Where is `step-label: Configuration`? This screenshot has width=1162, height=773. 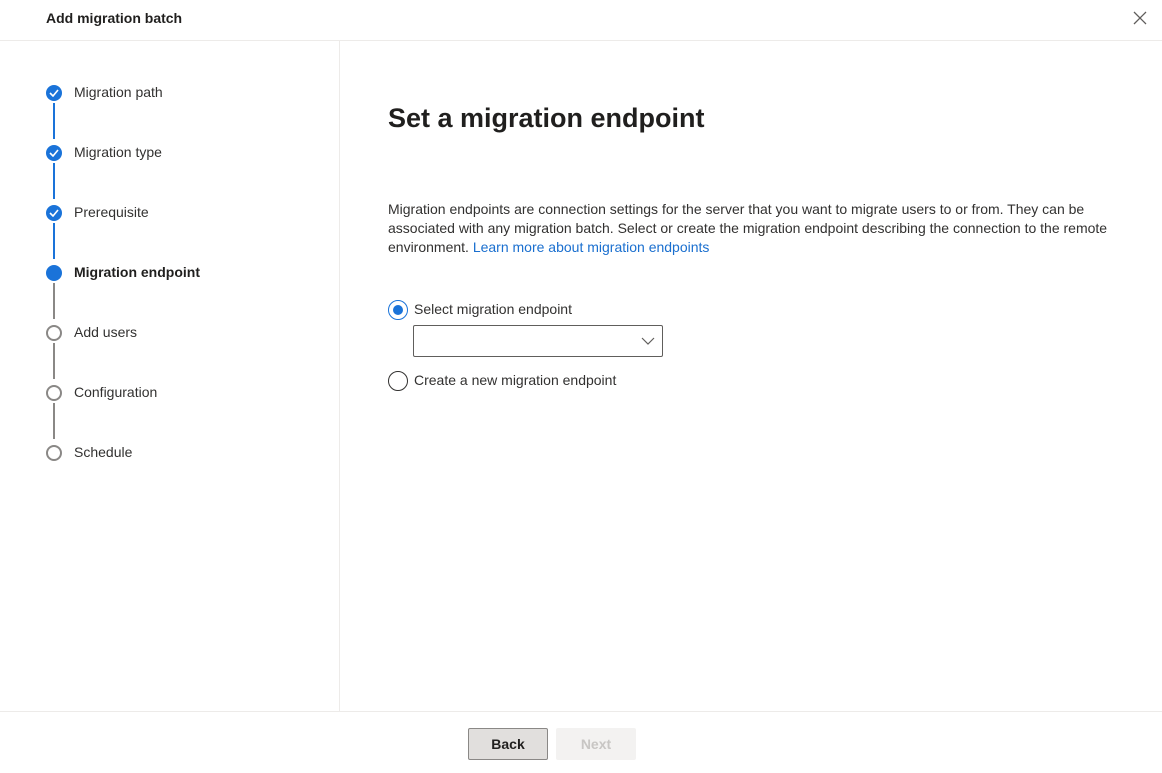 step-label: Configuration is located at coordinates (116, 392).